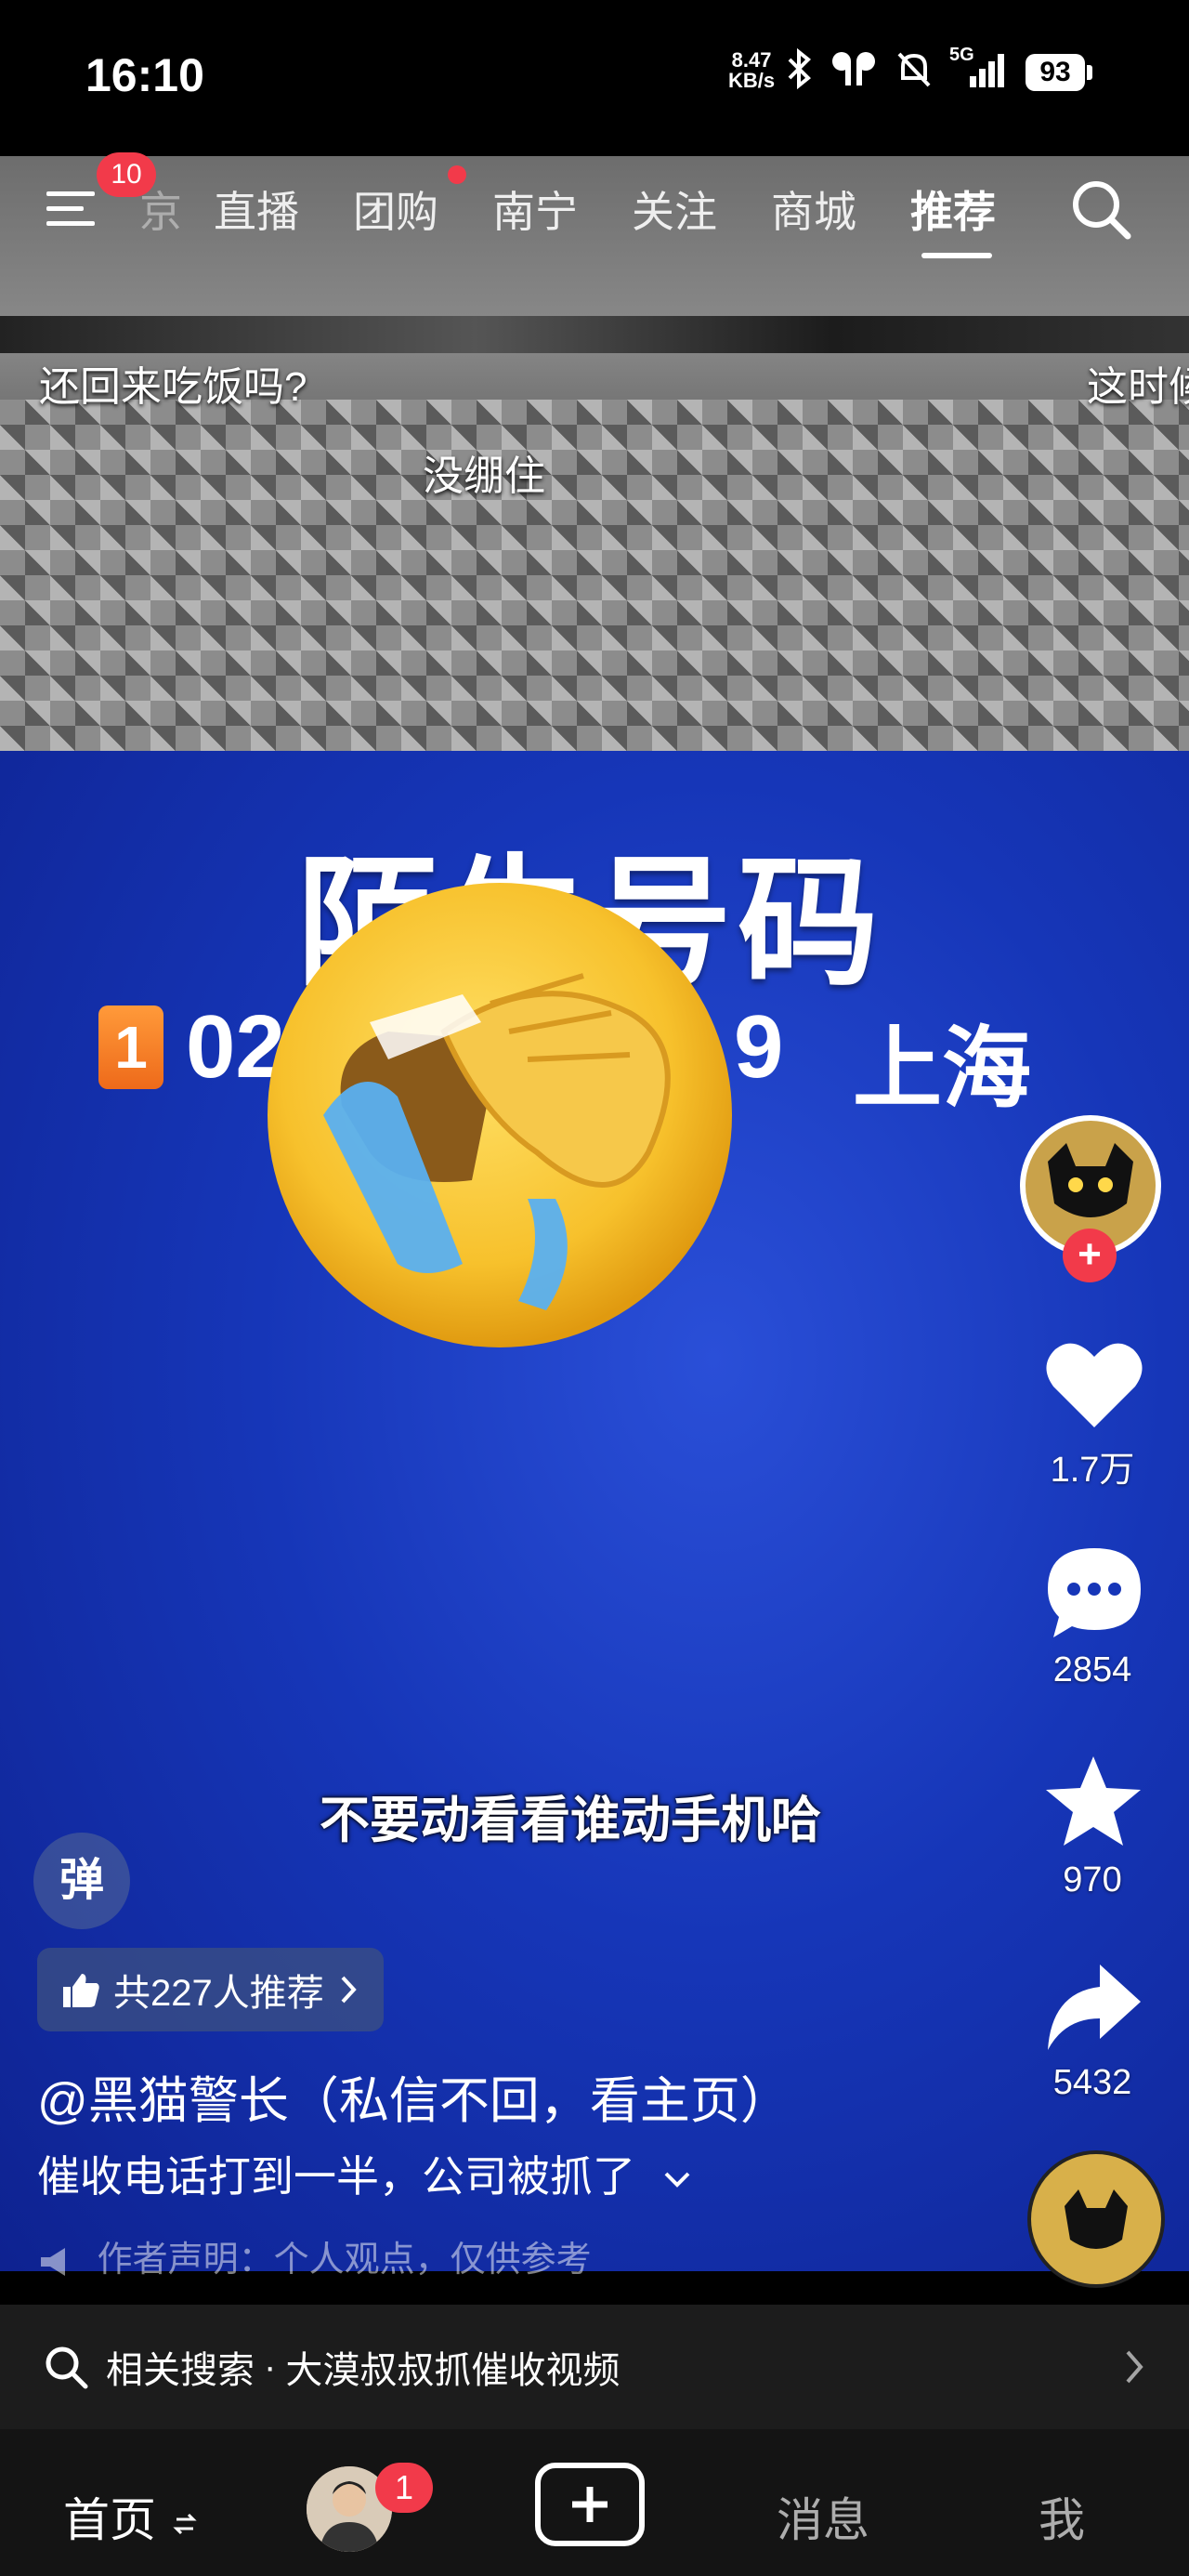 The height and width of the screenshot is (2576, 1189). I want to click on star-icon, so click(1093, 1802).